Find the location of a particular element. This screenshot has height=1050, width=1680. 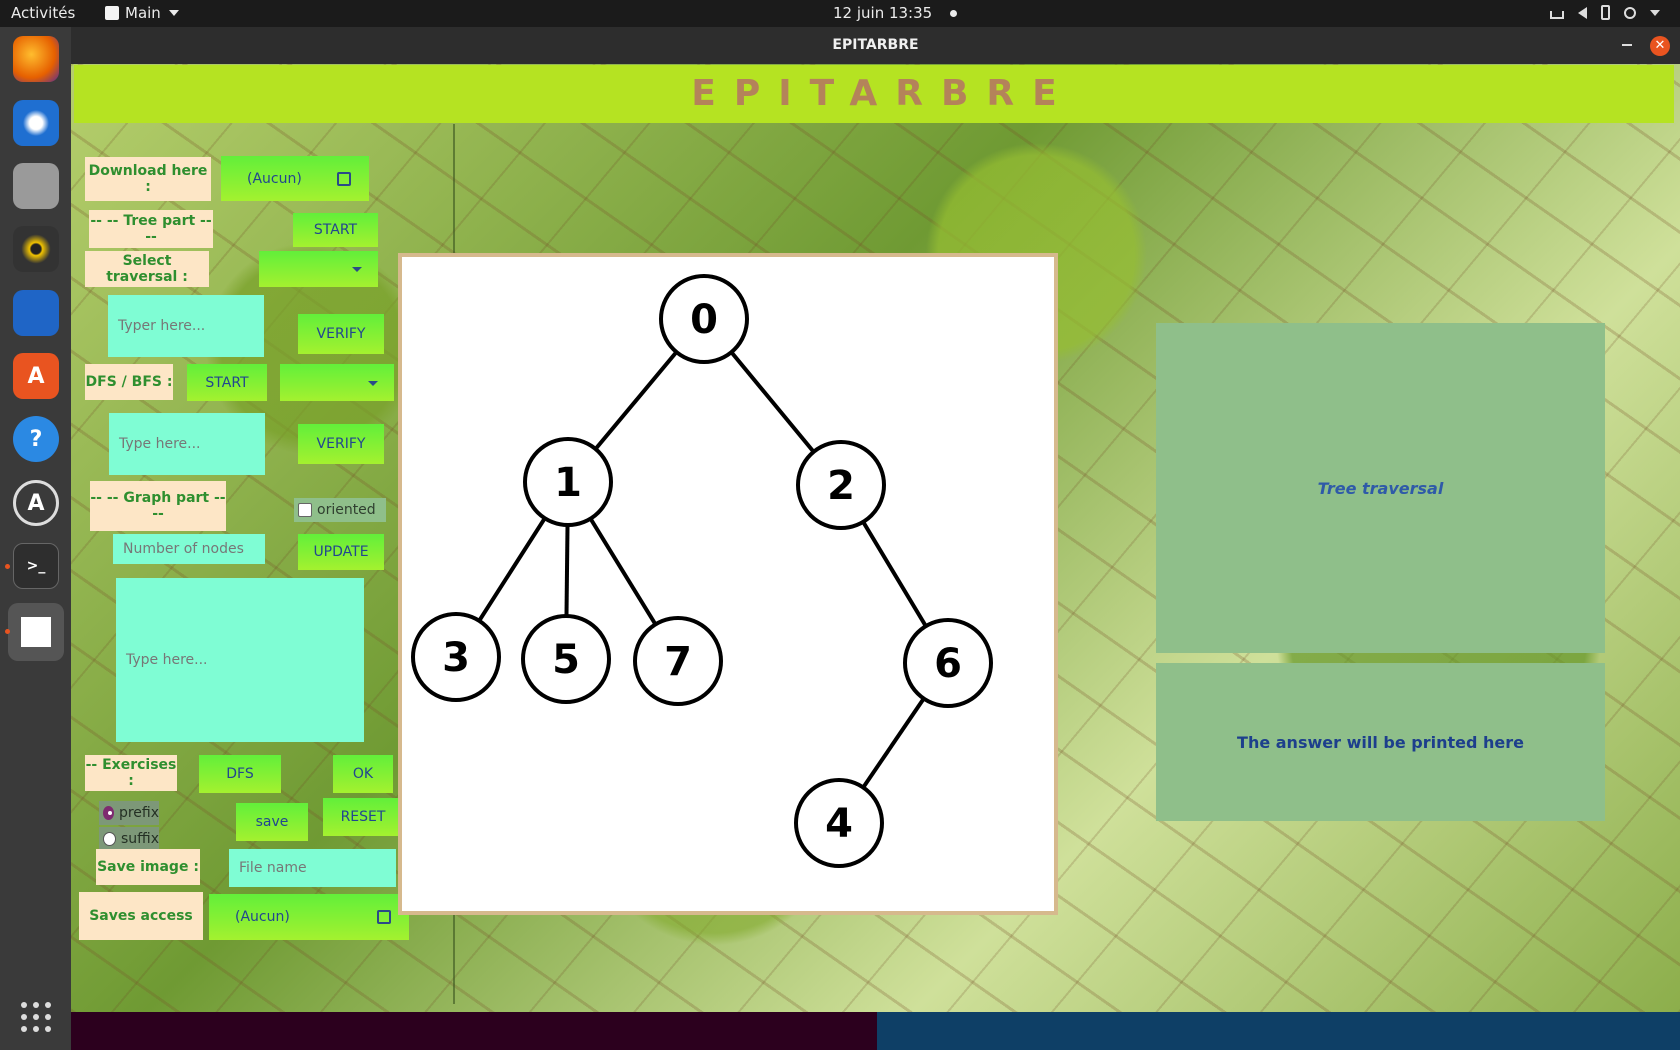

system-top-bar: Activités Main 12 juin 13:35 is located at coordinates (840, 13).